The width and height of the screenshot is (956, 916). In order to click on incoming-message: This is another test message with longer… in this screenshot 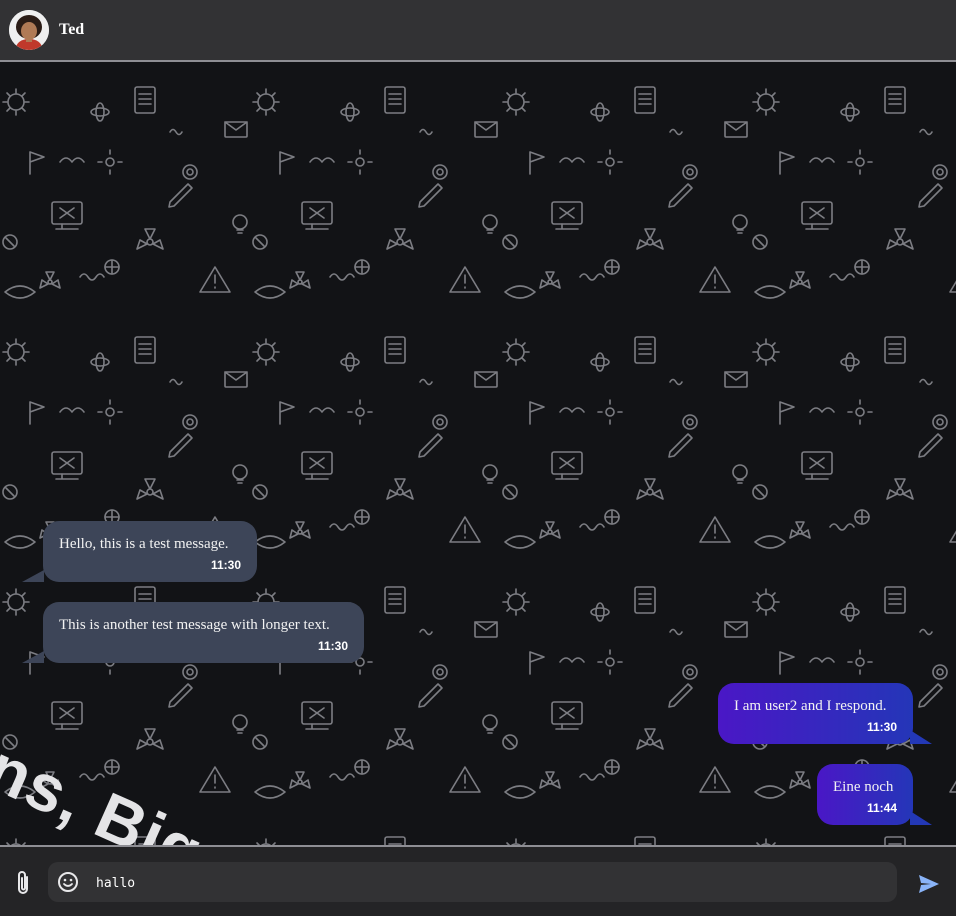, I will do `click(203, 632)`.